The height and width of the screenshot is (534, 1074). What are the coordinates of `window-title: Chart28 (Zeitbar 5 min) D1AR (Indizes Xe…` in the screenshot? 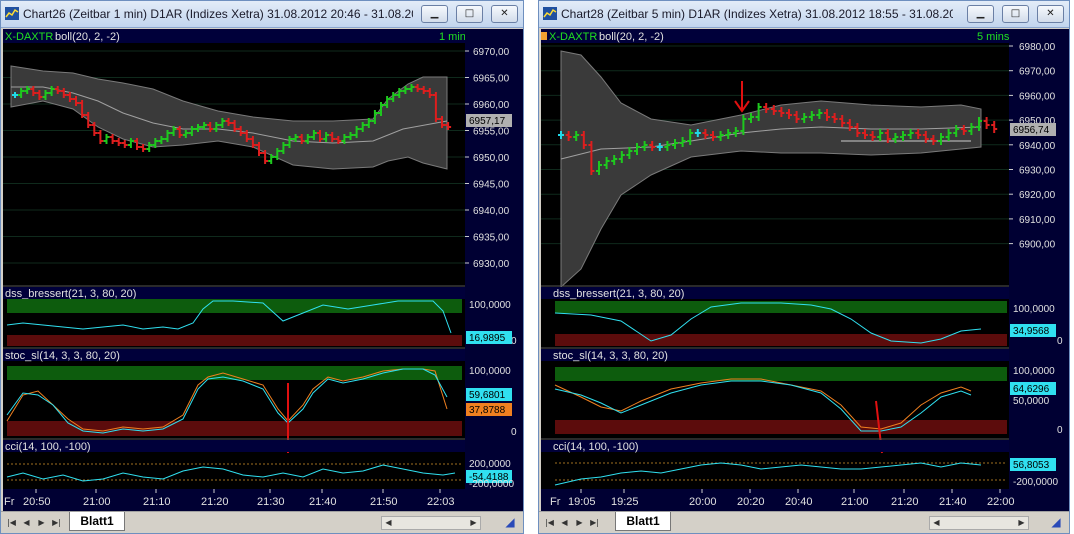 It's located at (757, 14).